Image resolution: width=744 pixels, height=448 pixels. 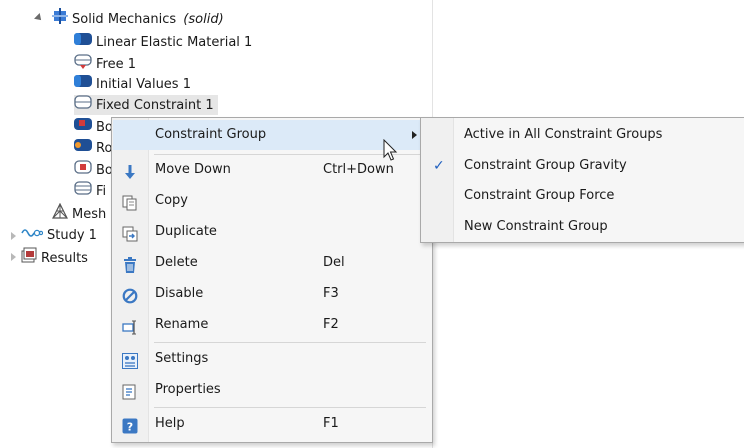 I want to click on menu-item-label: Help, so click(x=170, y=423).